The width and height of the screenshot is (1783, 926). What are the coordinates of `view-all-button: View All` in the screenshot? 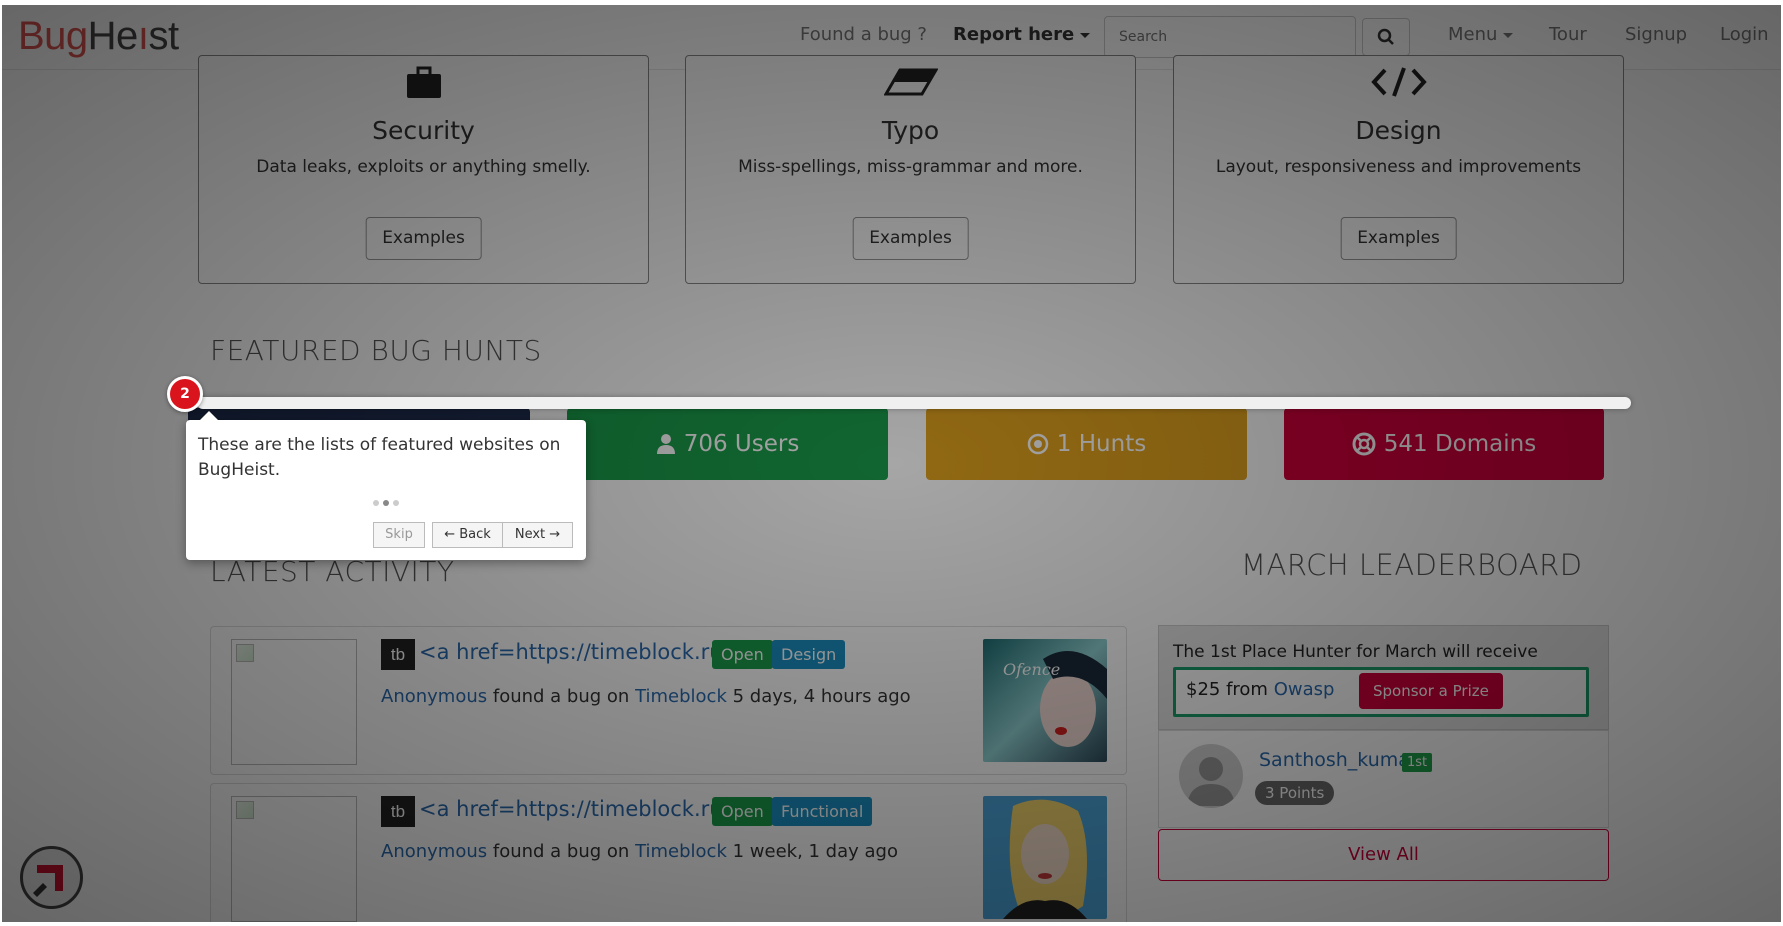 It's located at (1383, 855).